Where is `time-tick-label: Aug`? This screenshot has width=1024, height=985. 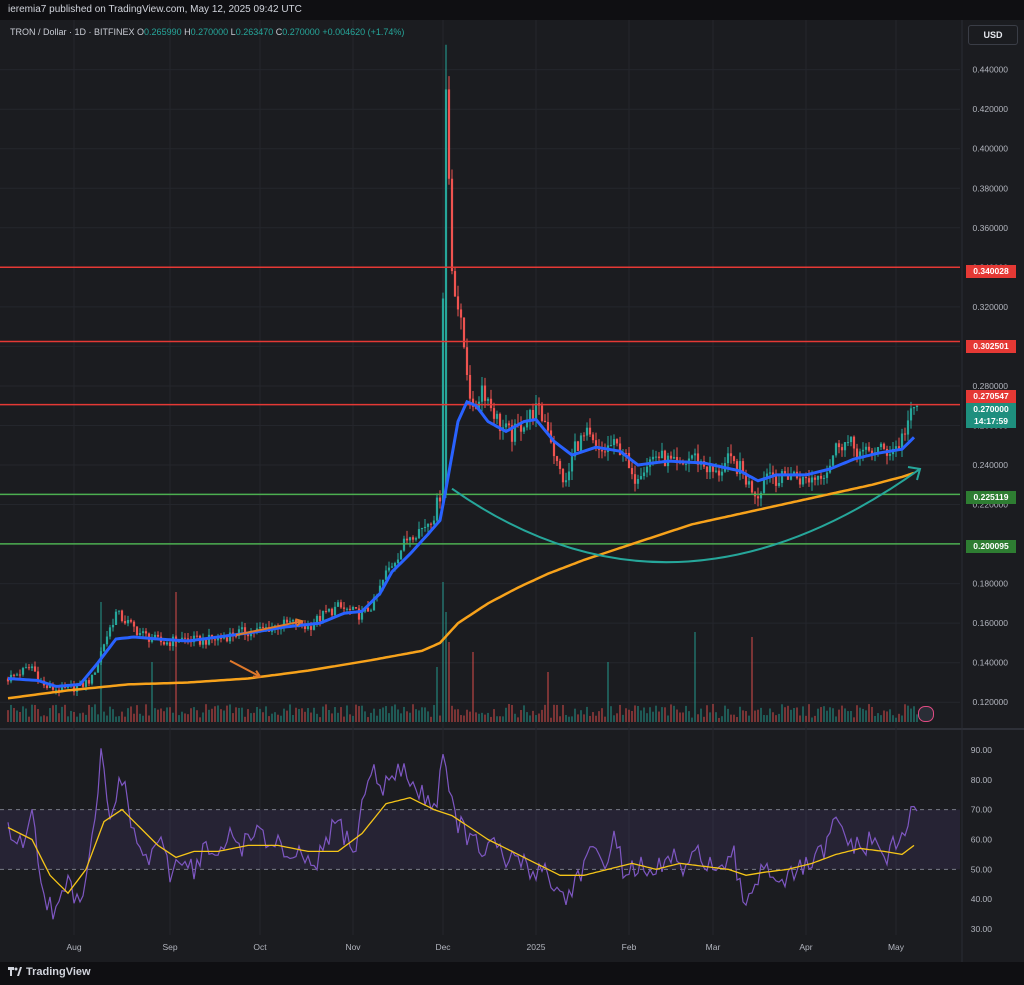
time-tick-label: Aug is located at coordinates (73, 947).